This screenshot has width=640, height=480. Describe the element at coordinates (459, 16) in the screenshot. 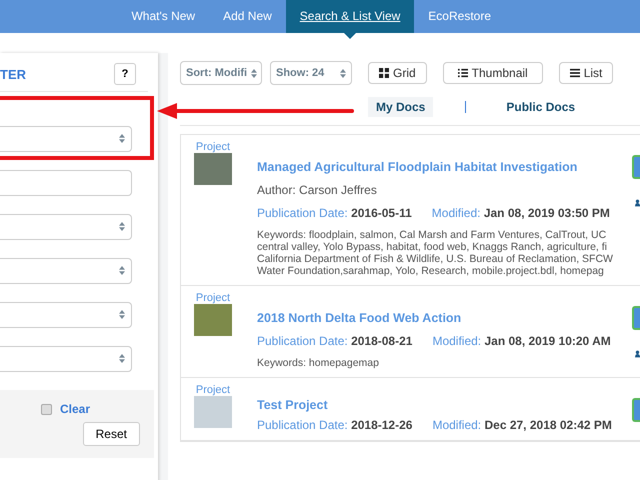

I see `nav-tab: EcoRestore` at that location.